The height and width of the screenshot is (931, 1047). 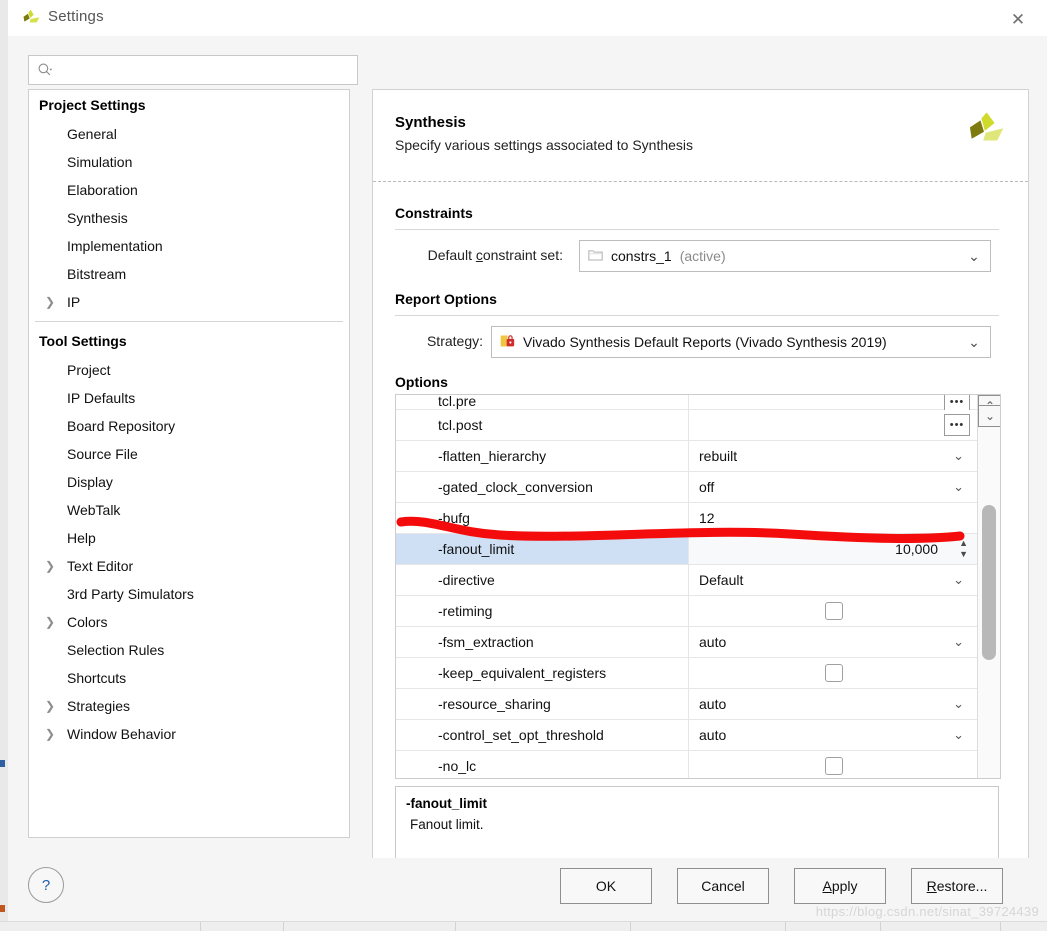 What do you see at coordinates (45, 70) in the screenshot?
I see `search-icon` at bounding box center [45, 70].